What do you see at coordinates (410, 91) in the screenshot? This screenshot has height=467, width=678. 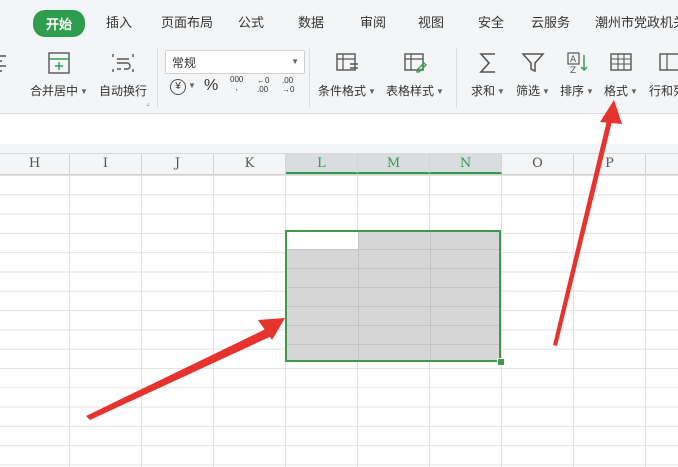 I see `table-style-label: 表格样式` at bounding box center [410, 91].